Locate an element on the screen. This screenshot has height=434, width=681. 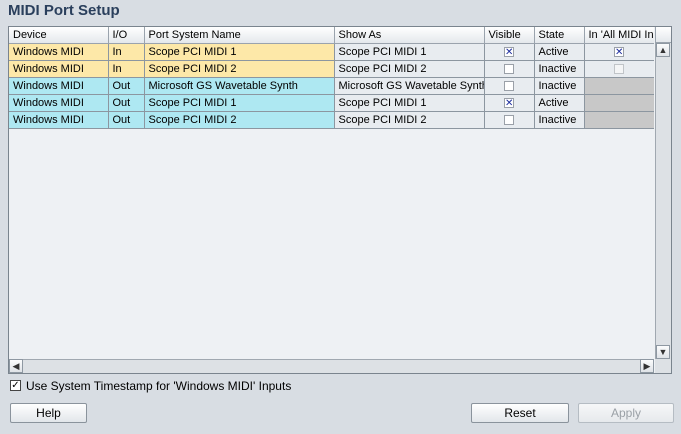
column-header-device: Device is located at coordinates (59, 35).